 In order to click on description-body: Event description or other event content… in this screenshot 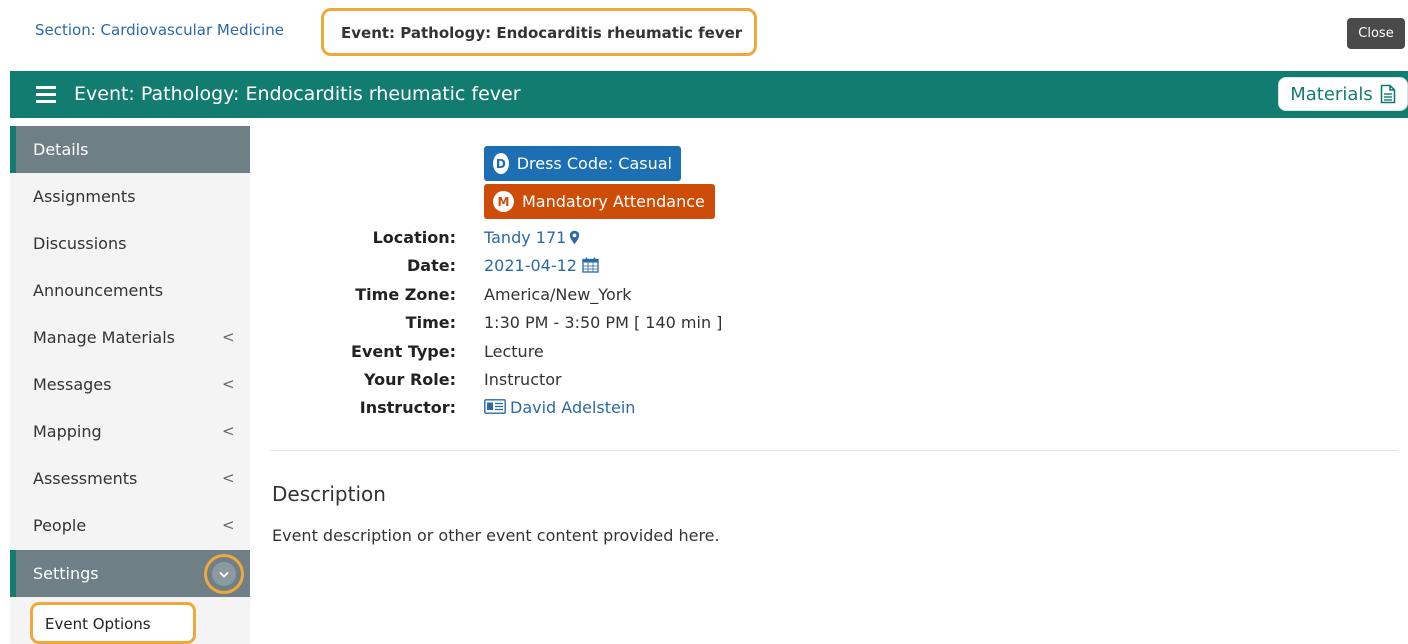, I will do `click(496, 535)`.